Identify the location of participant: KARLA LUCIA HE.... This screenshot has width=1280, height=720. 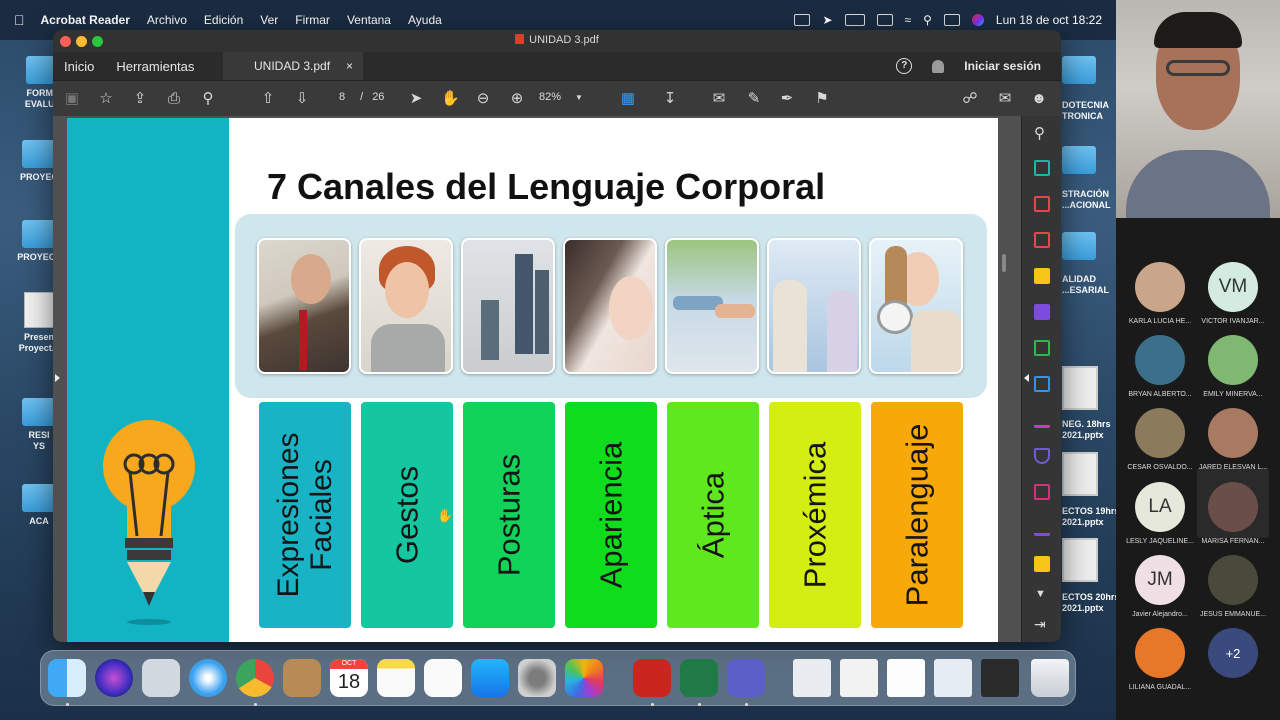
(1160, 293).